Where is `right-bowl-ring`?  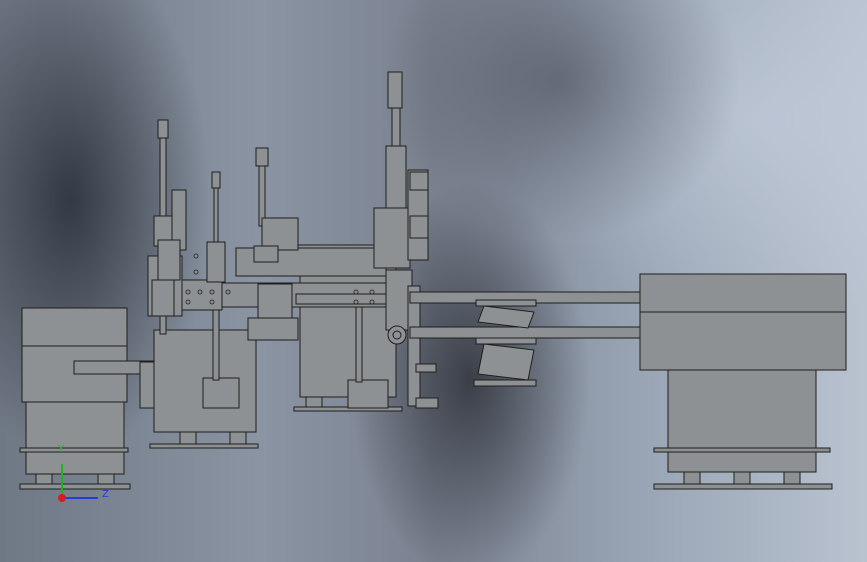 right-bowl-ring is located at coordinates (742, 450).